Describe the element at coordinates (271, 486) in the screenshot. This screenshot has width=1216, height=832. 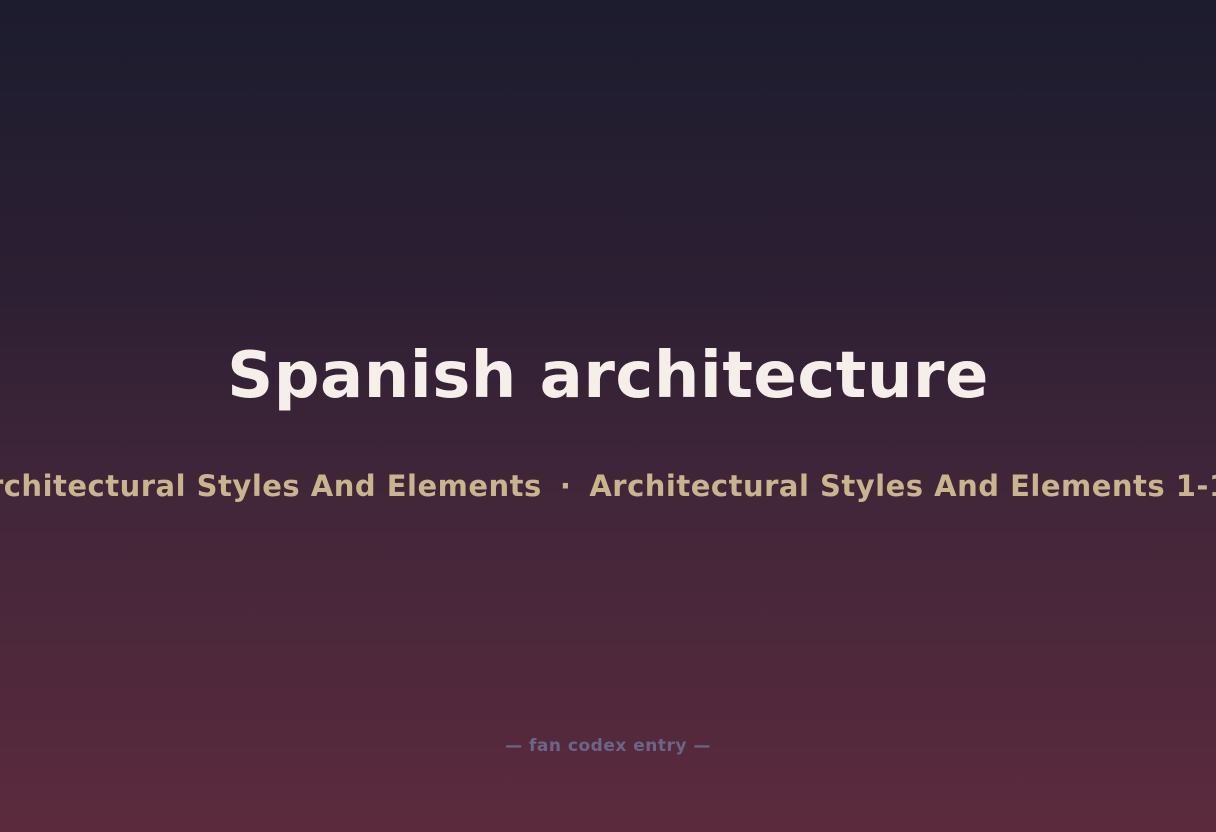
I see `subtitle-segment: Architectural Styles And Elements` at that location.